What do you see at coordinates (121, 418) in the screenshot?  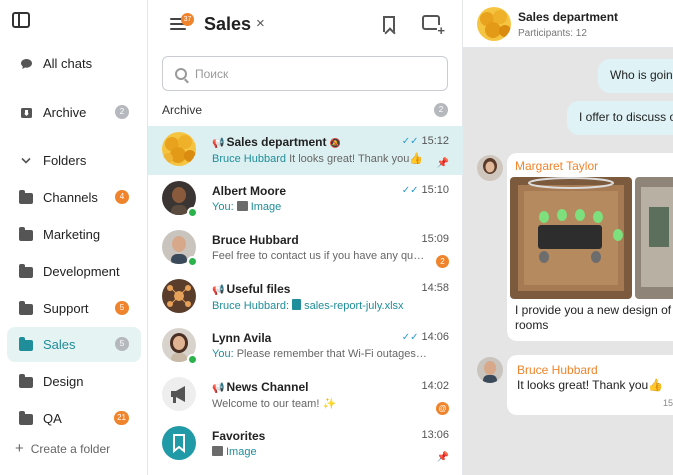 I see `count-badge: 21` at bounding box center [121, 418].